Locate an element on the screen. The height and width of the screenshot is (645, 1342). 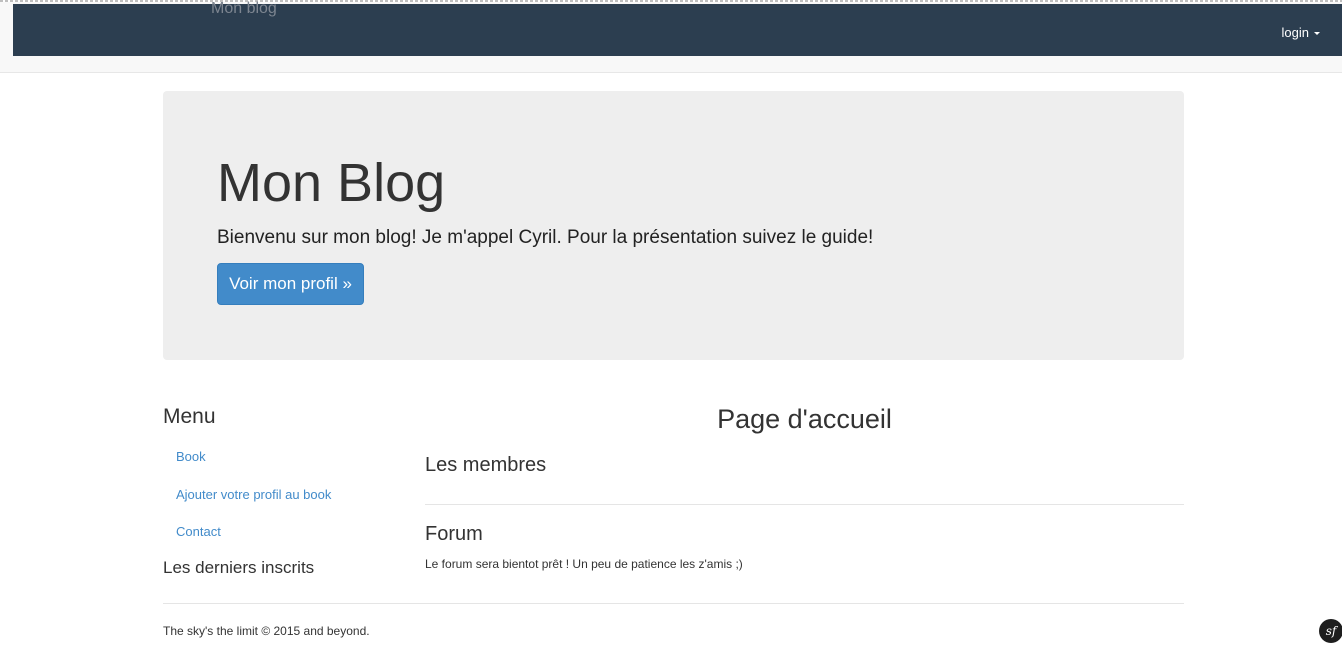
navbar: Mon blog login is located at coordinates (677, 28).